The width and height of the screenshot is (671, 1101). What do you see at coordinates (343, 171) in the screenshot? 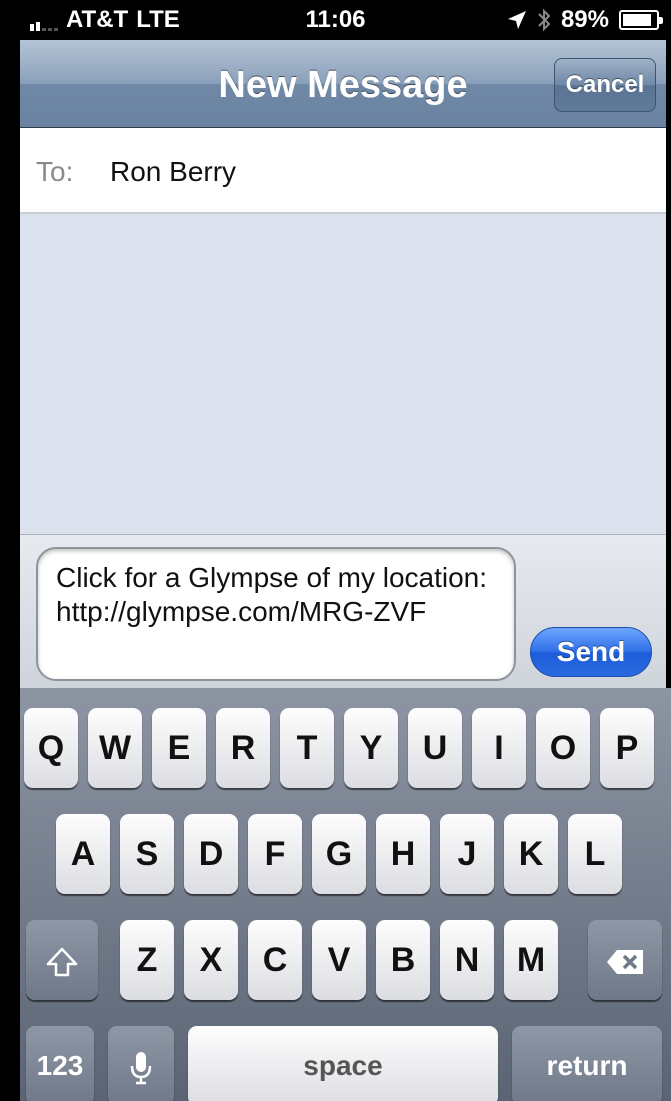
I see `recipient-field: To: Ron Berry` at bounding box center [343, 171].